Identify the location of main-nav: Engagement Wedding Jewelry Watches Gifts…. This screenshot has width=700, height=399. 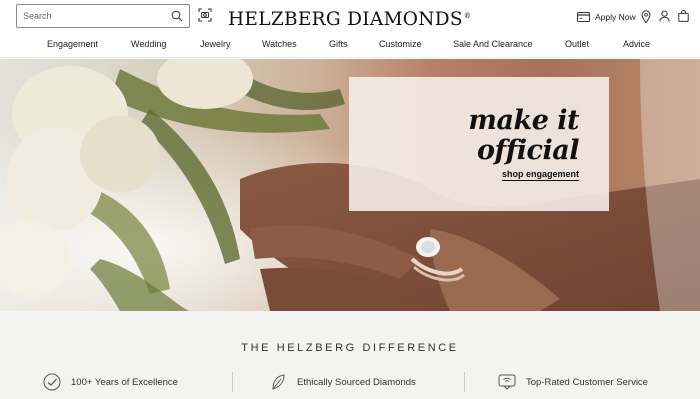
(350, 45).